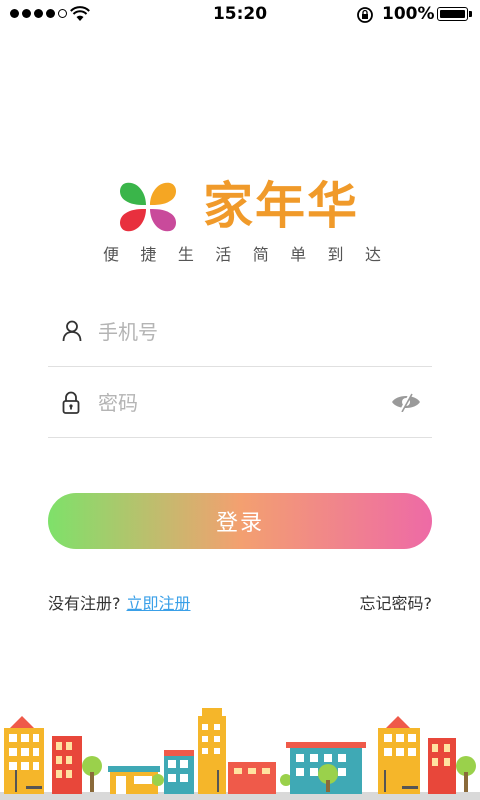 This screenshot has height=800, width=480. I want to click on slogan-char: 达, so click(378, 254).